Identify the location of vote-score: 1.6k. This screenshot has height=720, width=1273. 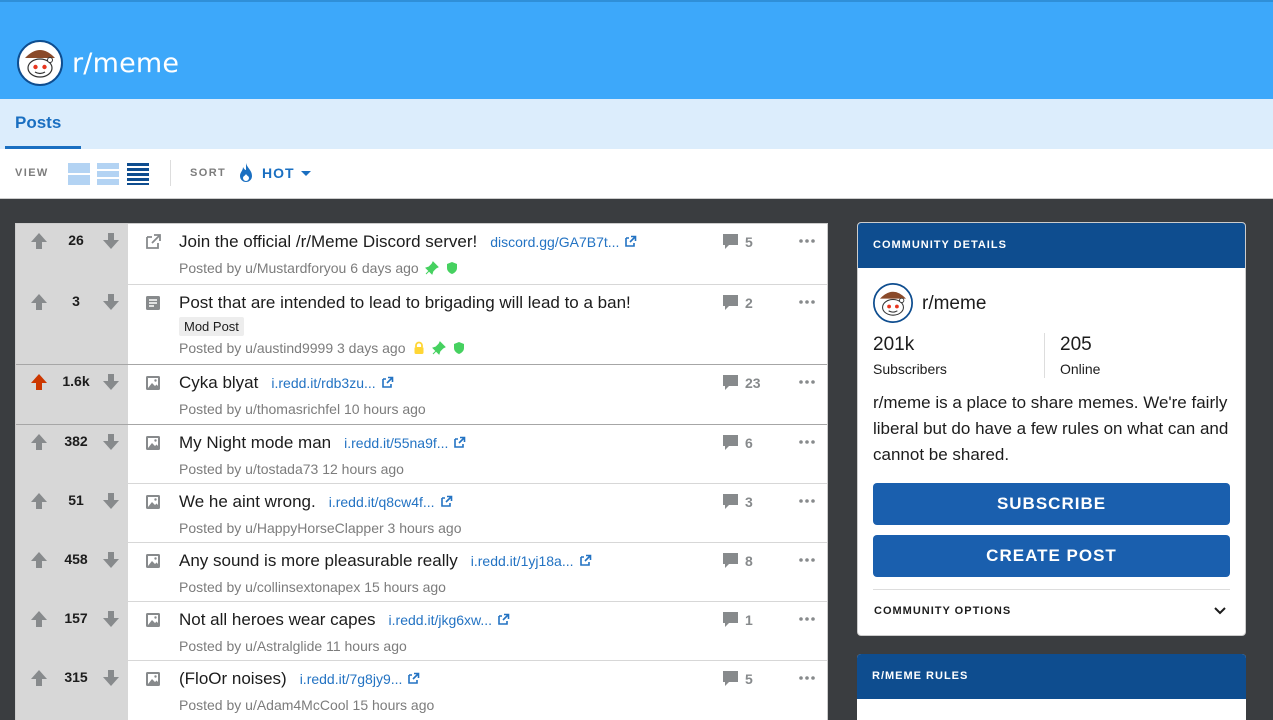
(76, 381).